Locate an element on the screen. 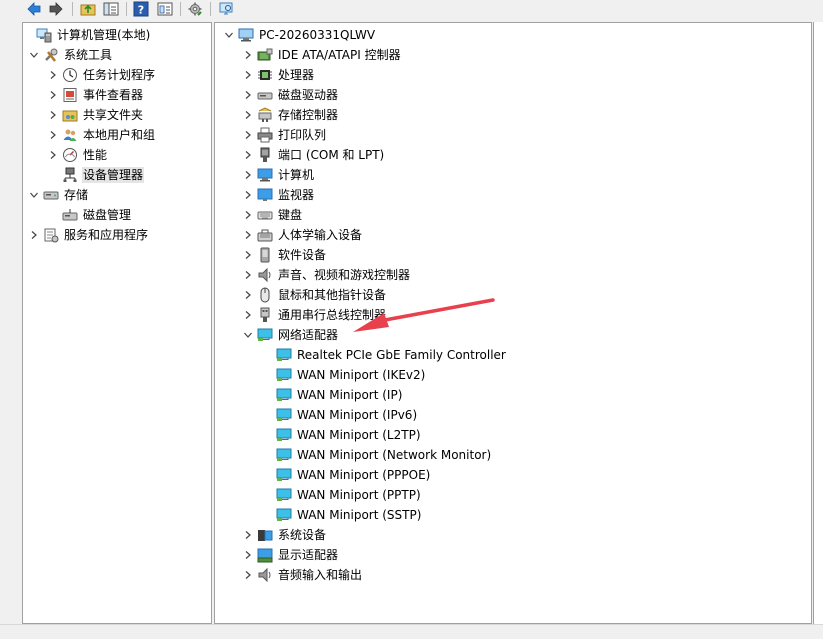 Image resolution: width=823 pixels, height=639 pixels. device-category: 声音、视频和游戏控制器 is located at coordinates (326, 275).